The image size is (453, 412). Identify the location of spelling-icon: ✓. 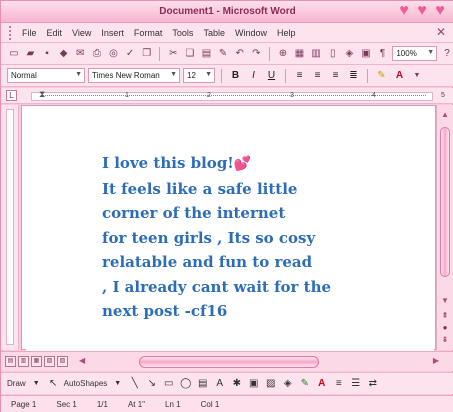
(130, 54).